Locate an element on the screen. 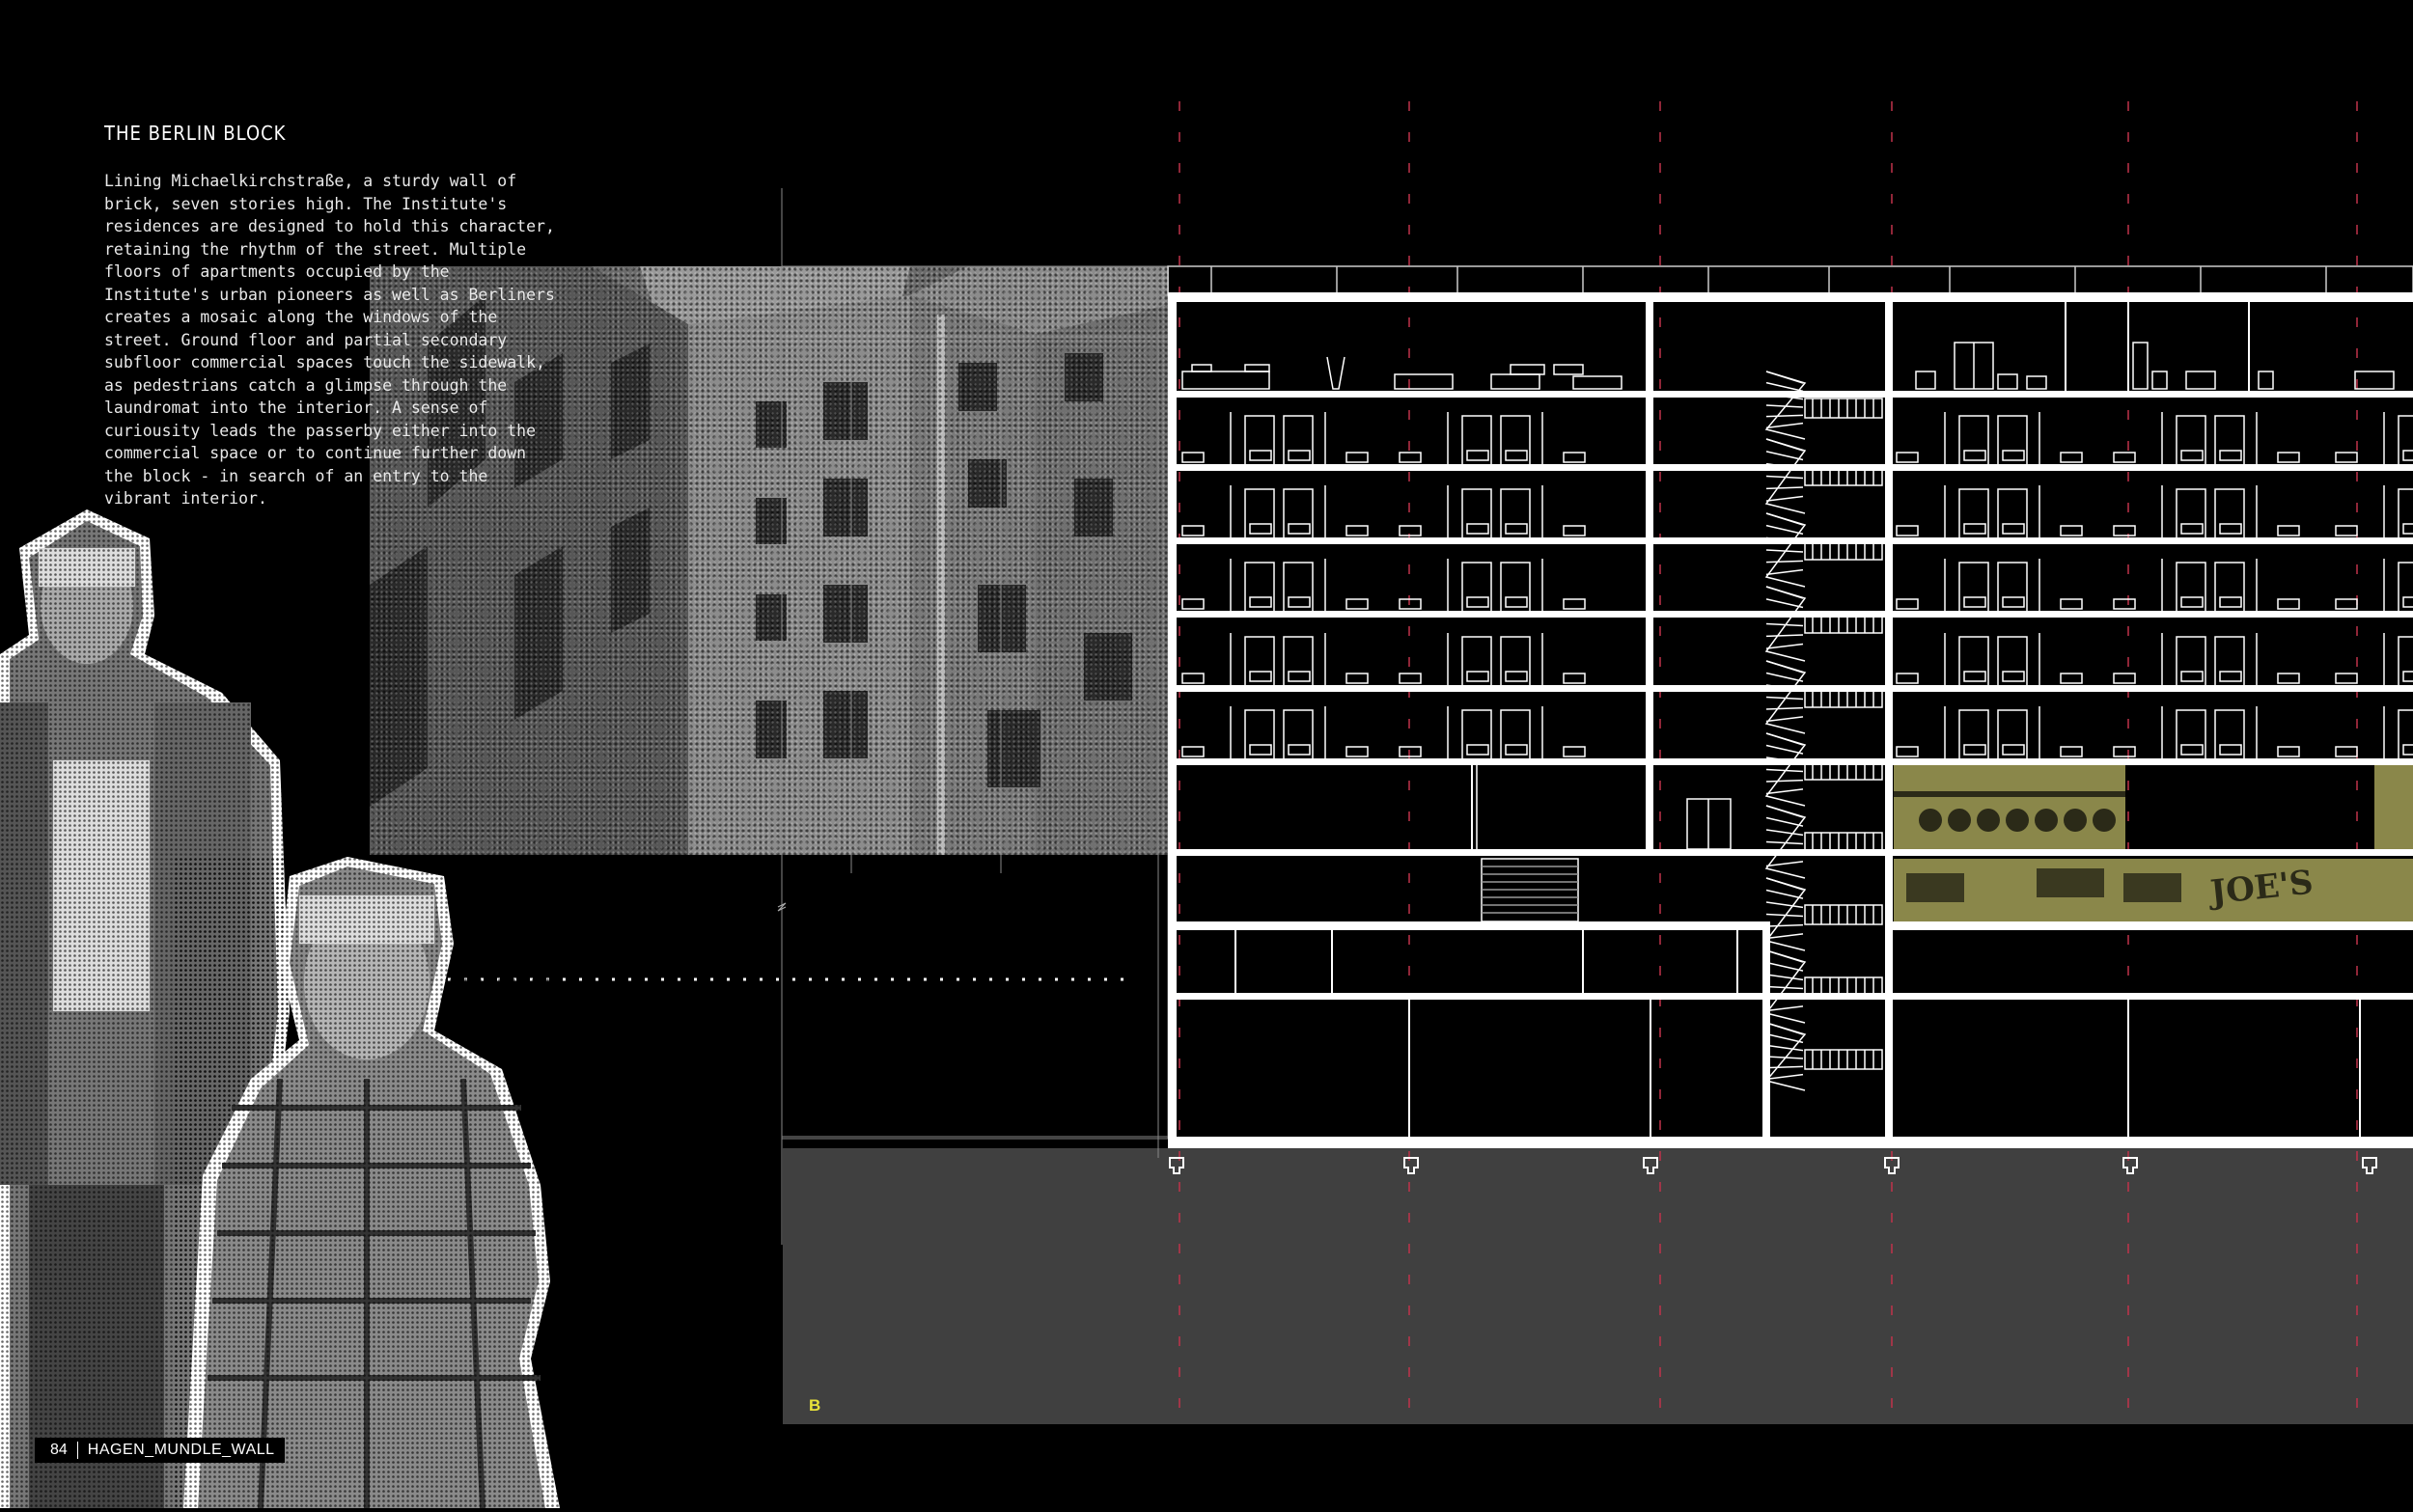  person-old-man is located at coordinates (367, 1184).